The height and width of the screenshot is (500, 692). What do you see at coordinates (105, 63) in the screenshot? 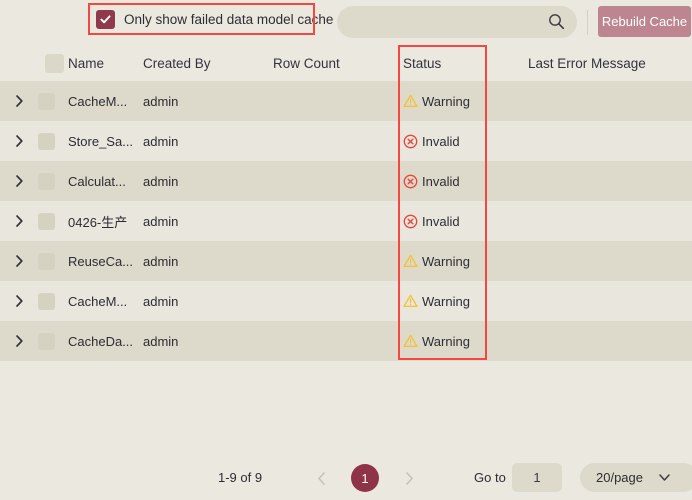
I see `column-header-name: Name` at bounding box center [105, 63].